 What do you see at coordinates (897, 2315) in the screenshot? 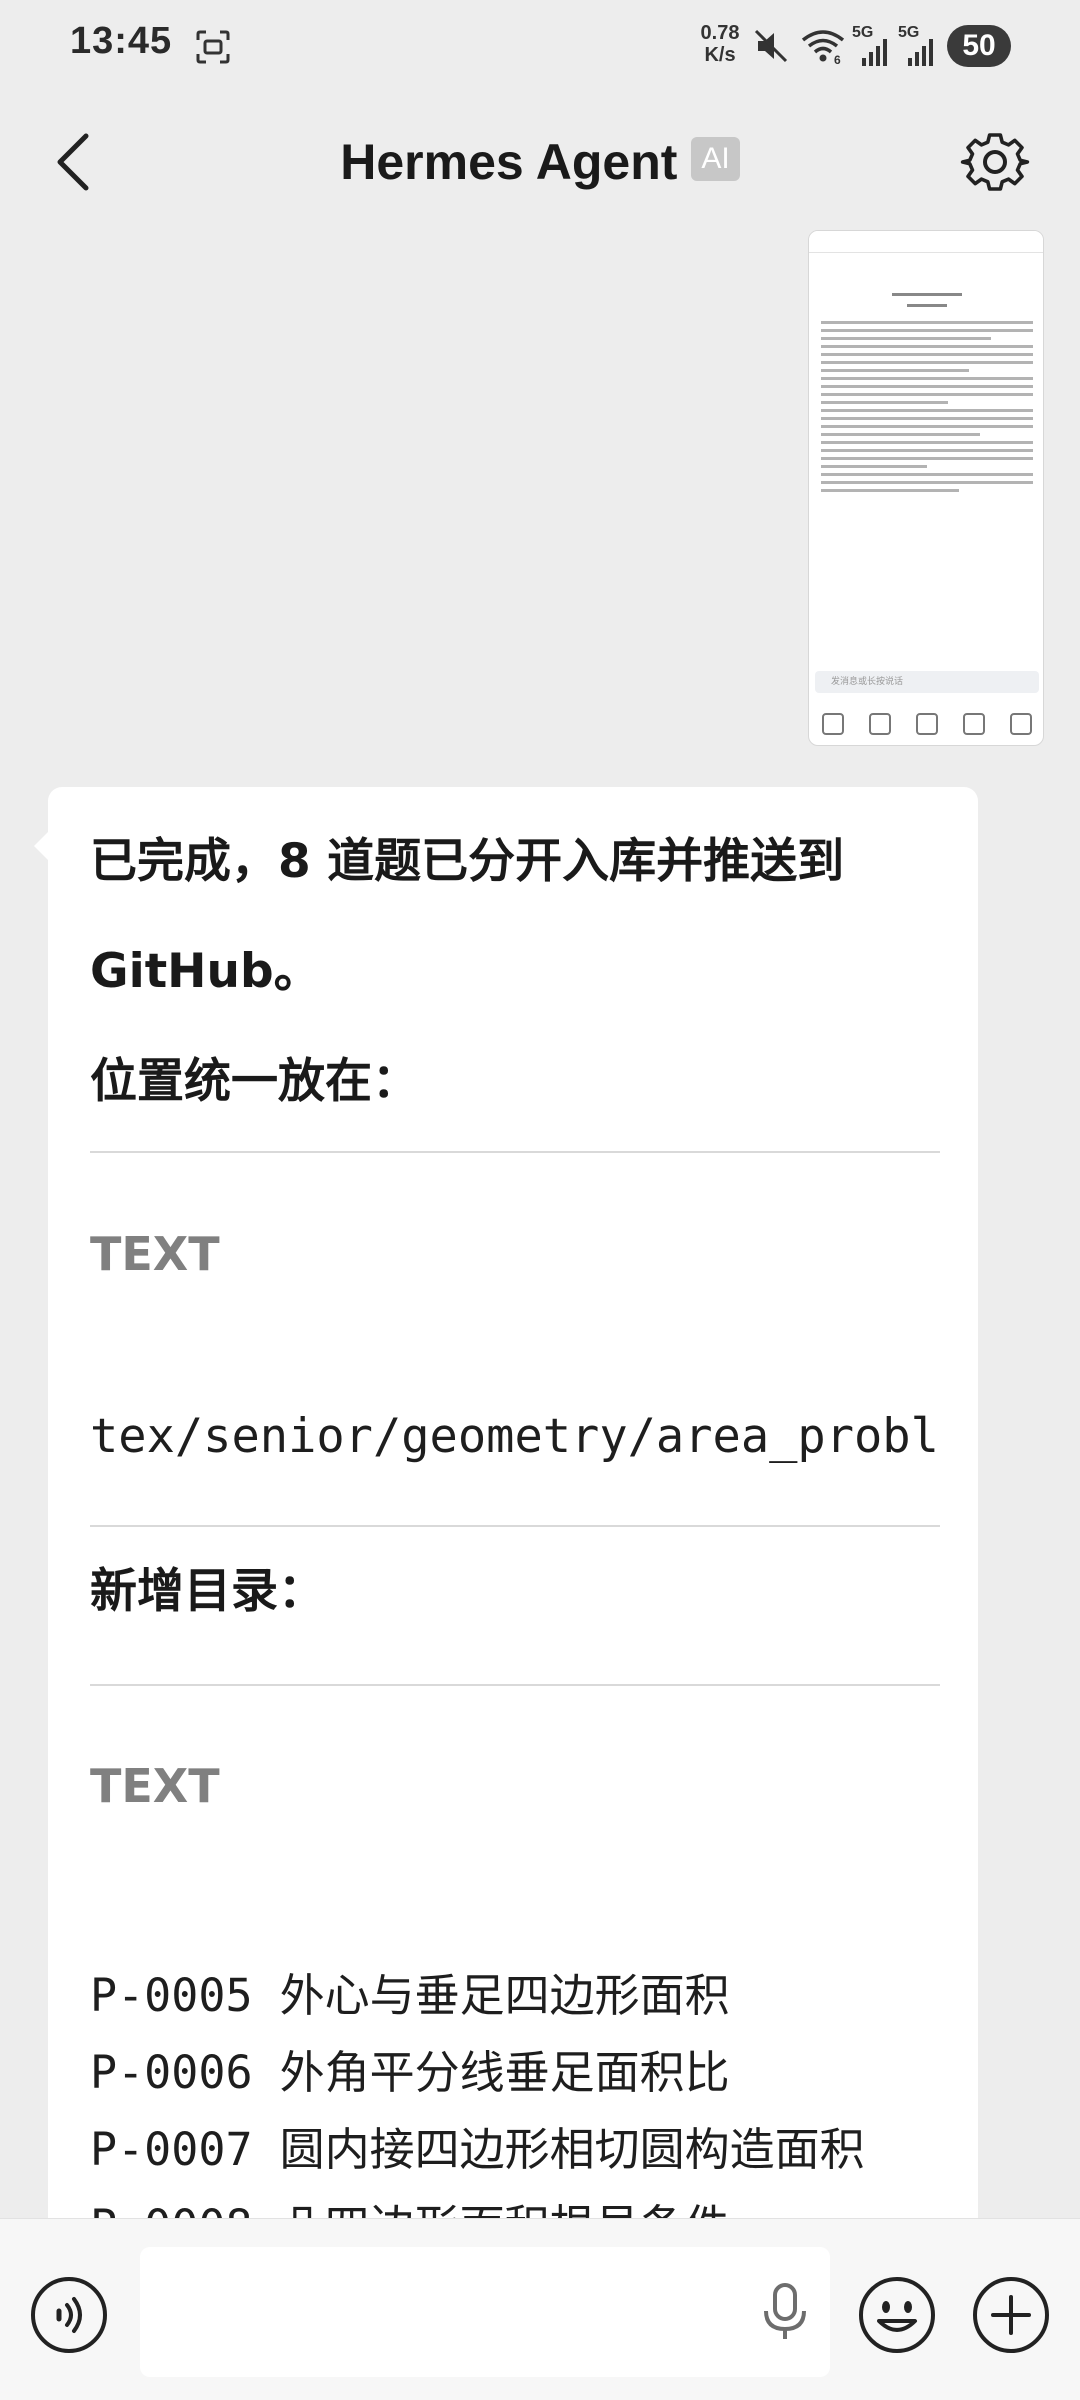
I see `emoji-icon` at bounding box center [897, 2315].